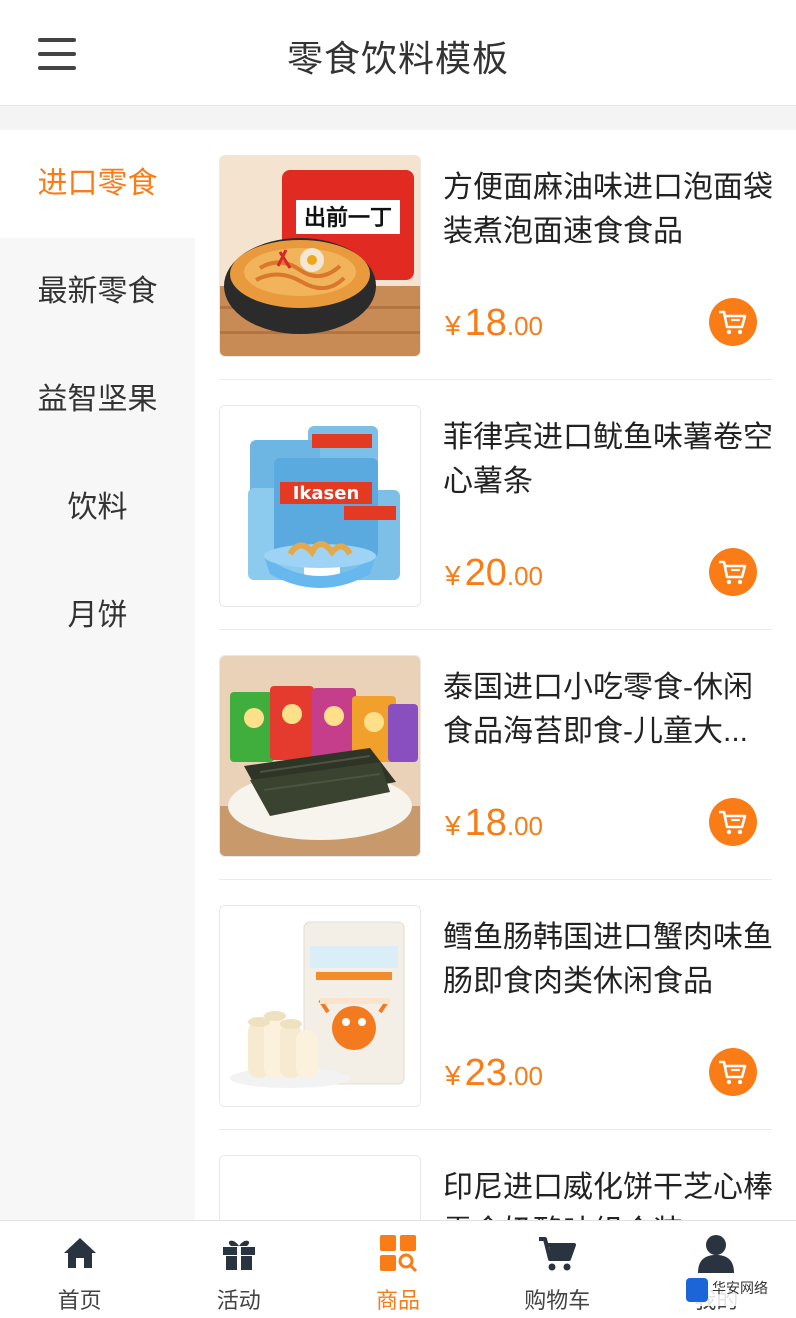 This screenshot has height=1318, width=796. I want to click on tab-products: 商品, so click(397, 1269).